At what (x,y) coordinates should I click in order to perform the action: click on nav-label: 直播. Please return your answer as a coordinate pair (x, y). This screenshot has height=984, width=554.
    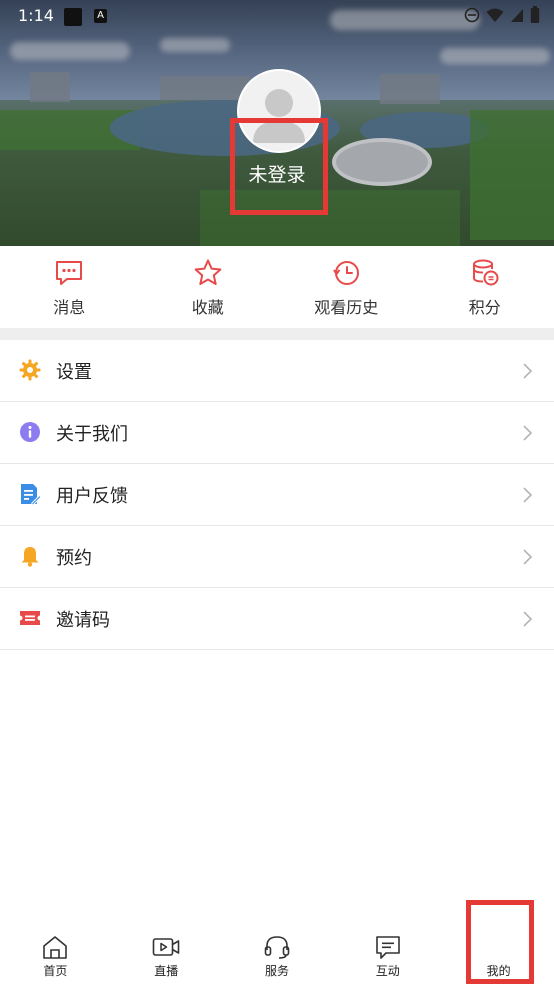
    Looking at the image, I should click on (166, 971).